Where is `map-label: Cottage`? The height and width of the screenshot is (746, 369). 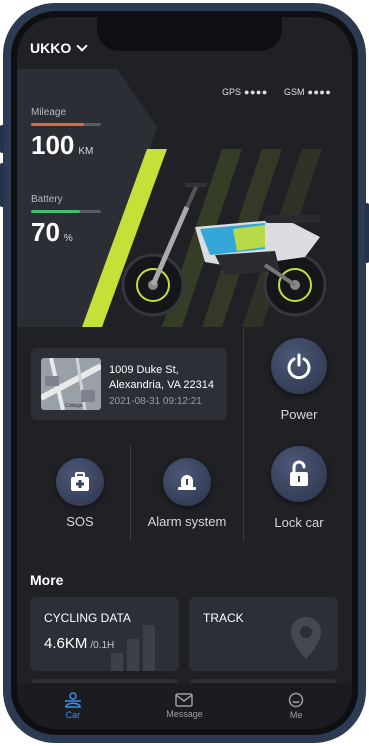
map-label: Cottage is located at coordinates (74, 406).